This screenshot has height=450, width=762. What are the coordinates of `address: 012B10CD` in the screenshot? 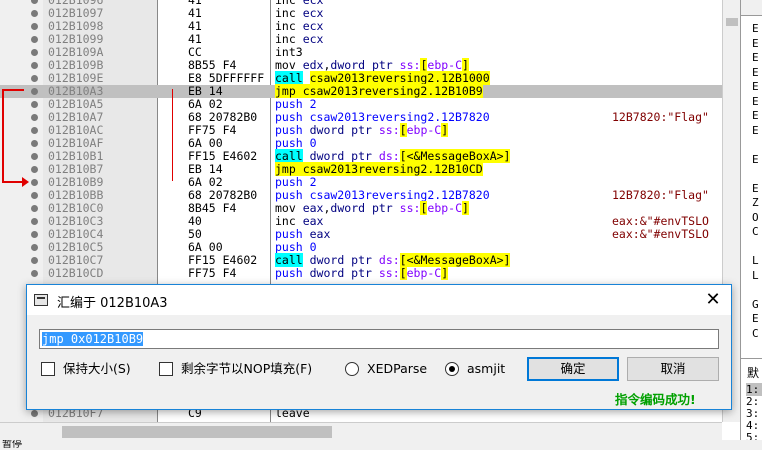 It's located at (76, 273).